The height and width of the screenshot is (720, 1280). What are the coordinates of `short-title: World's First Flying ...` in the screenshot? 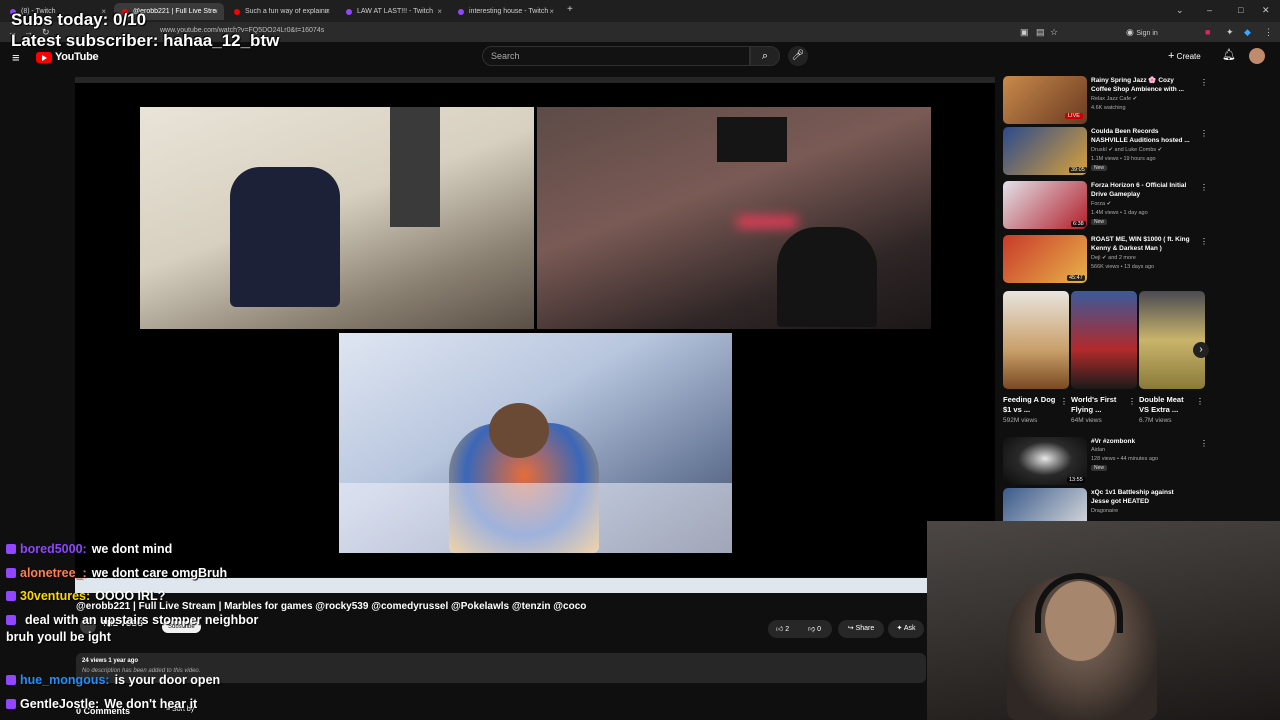 It's located at (1099, 405).